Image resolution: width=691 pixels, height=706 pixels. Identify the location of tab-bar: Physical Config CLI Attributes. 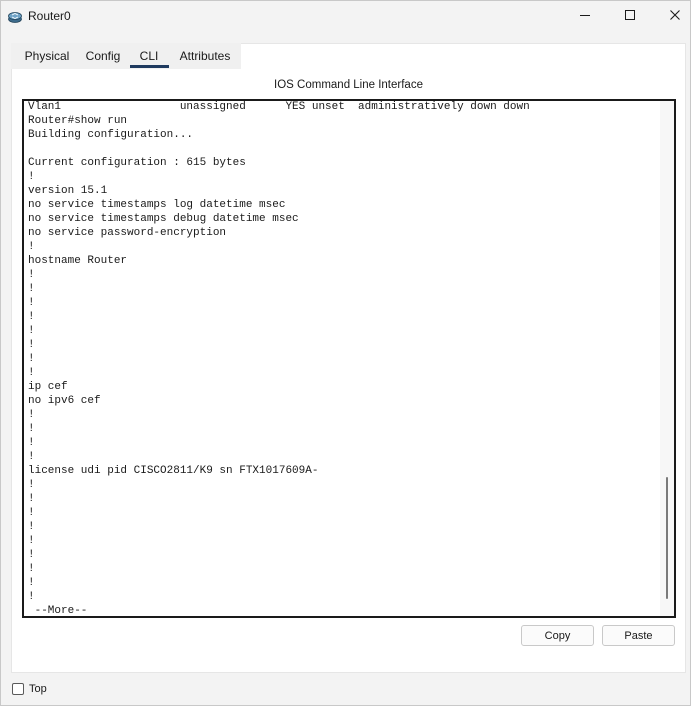
(348, 56).